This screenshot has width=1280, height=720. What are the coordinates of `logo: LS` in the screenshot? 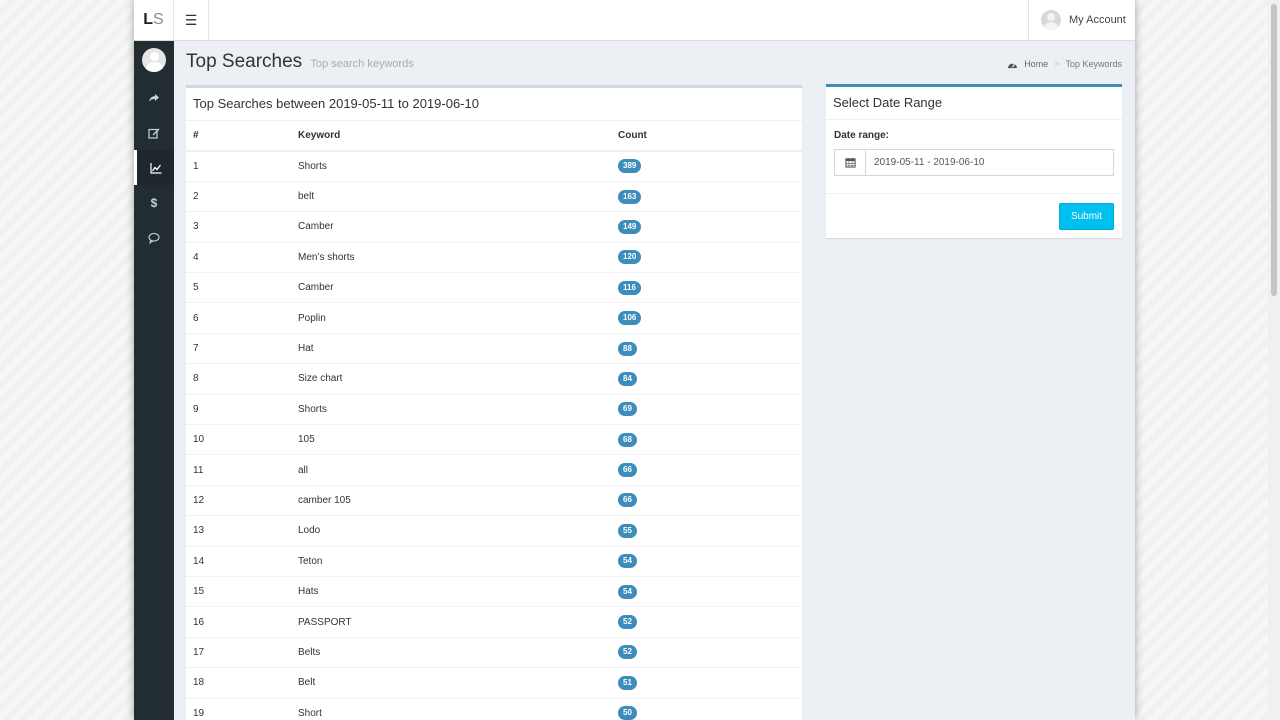 It's located at (154, 20).